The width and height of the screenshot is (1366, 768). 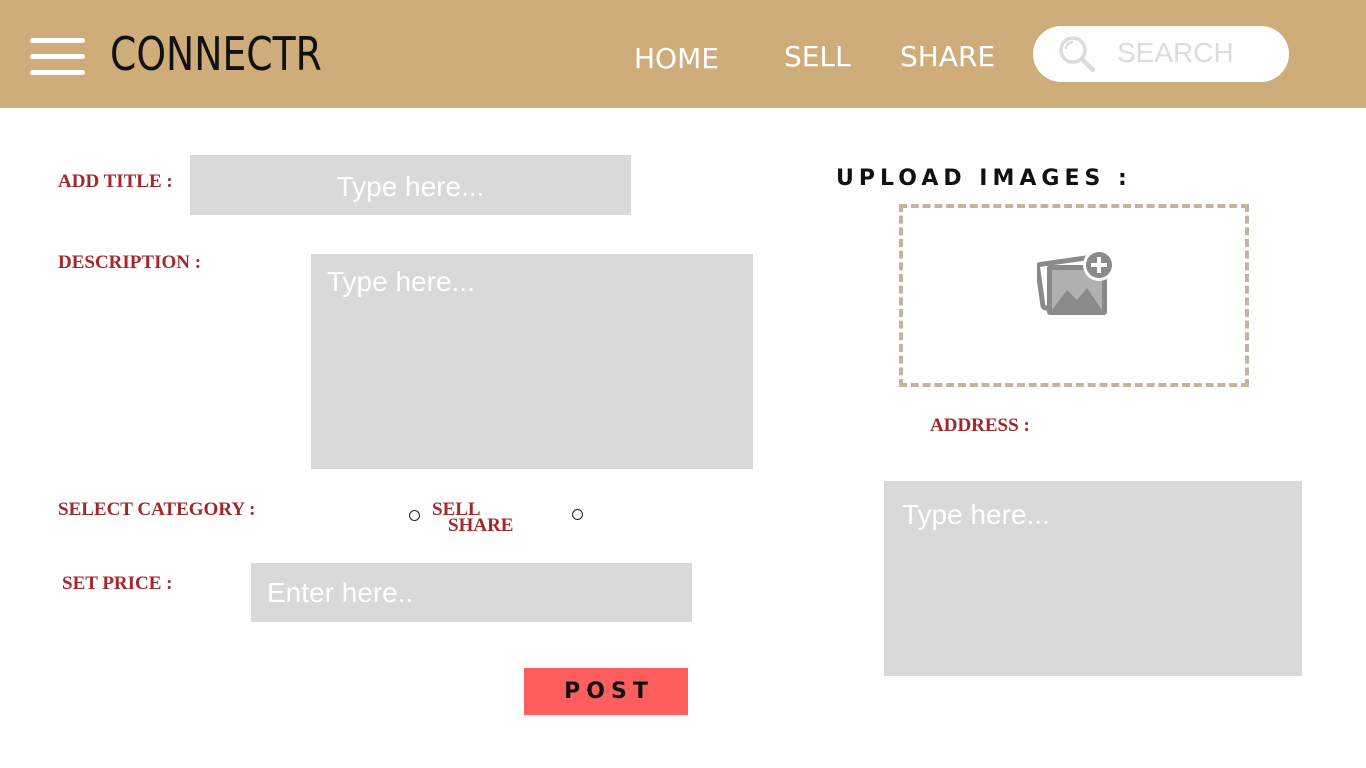 I want to click on category-share-option-label: SHARE, so click(x=480, y=526).